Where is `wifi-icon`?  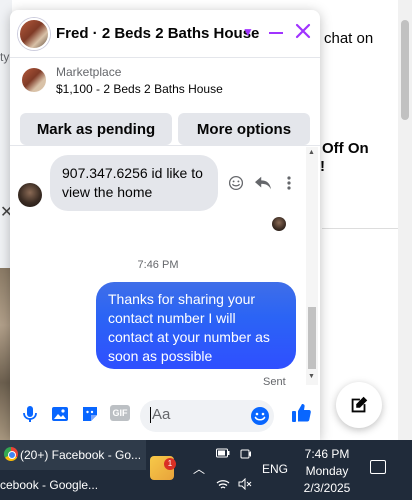
wifi-icon is located at coordinates (223, 484).